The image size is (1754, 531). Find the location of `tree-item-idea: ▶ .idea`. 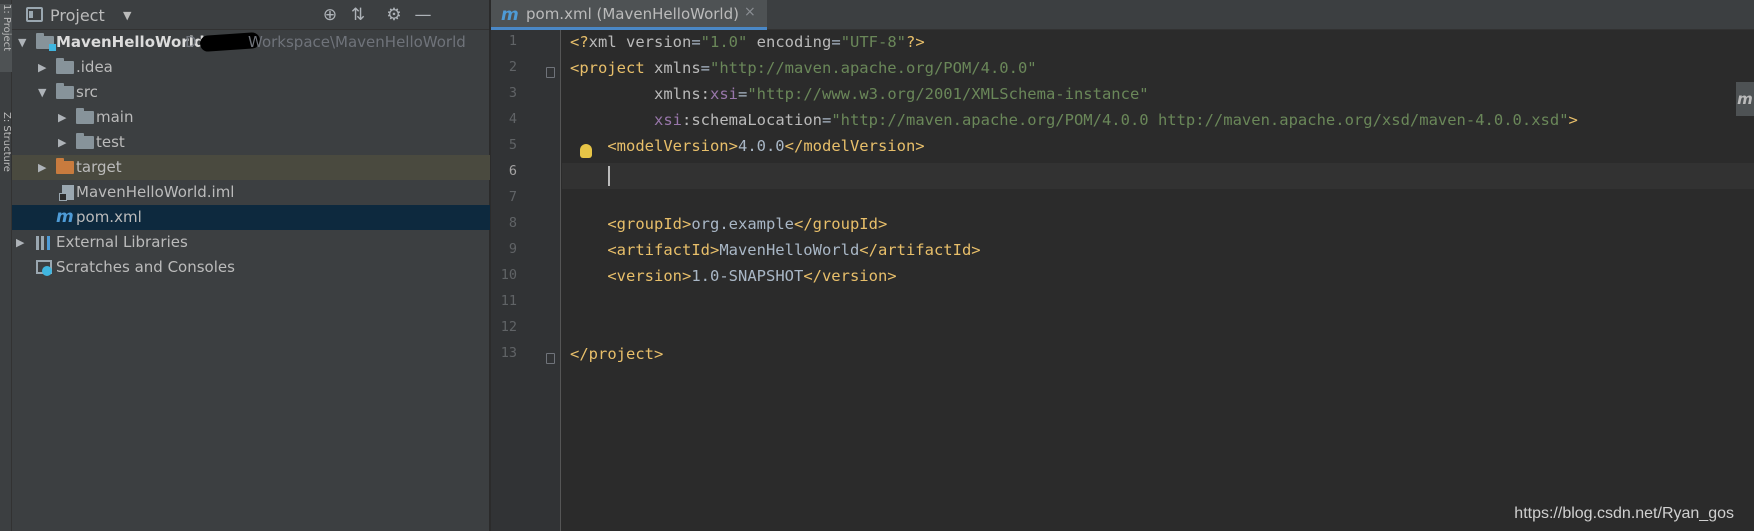

tree-item-idea: ▶ .idea is located at coordinates (251, 67).